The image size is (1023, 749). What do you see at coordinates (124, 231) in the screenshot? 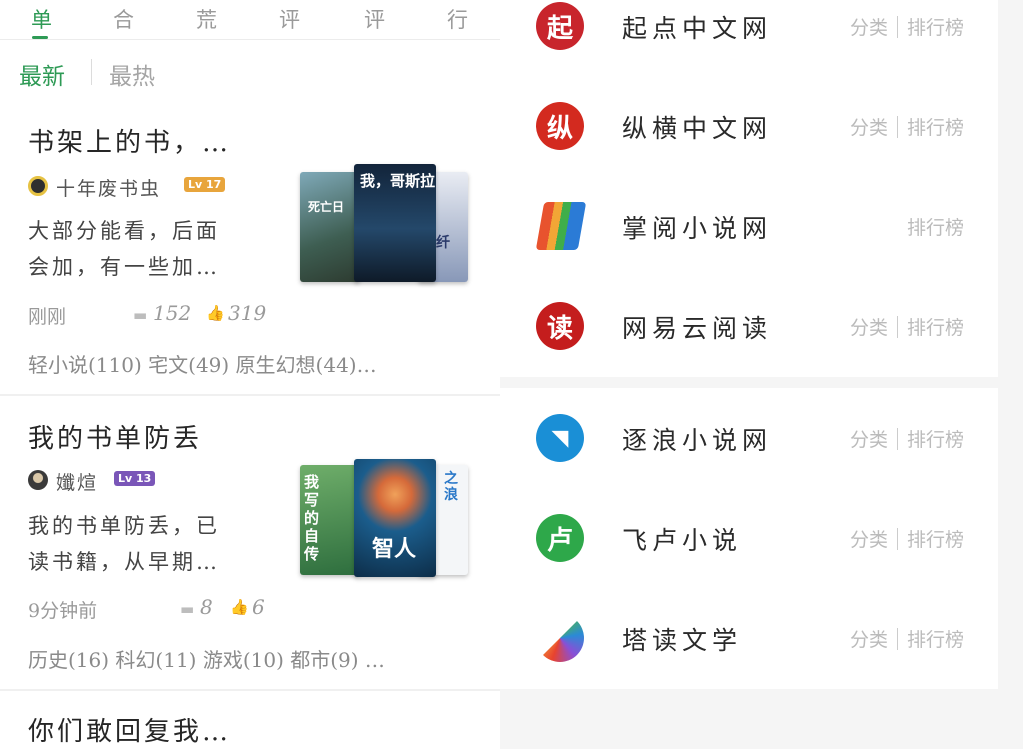
I see `description-line: 大部分能看，后面` at bounding box center [124, 231].